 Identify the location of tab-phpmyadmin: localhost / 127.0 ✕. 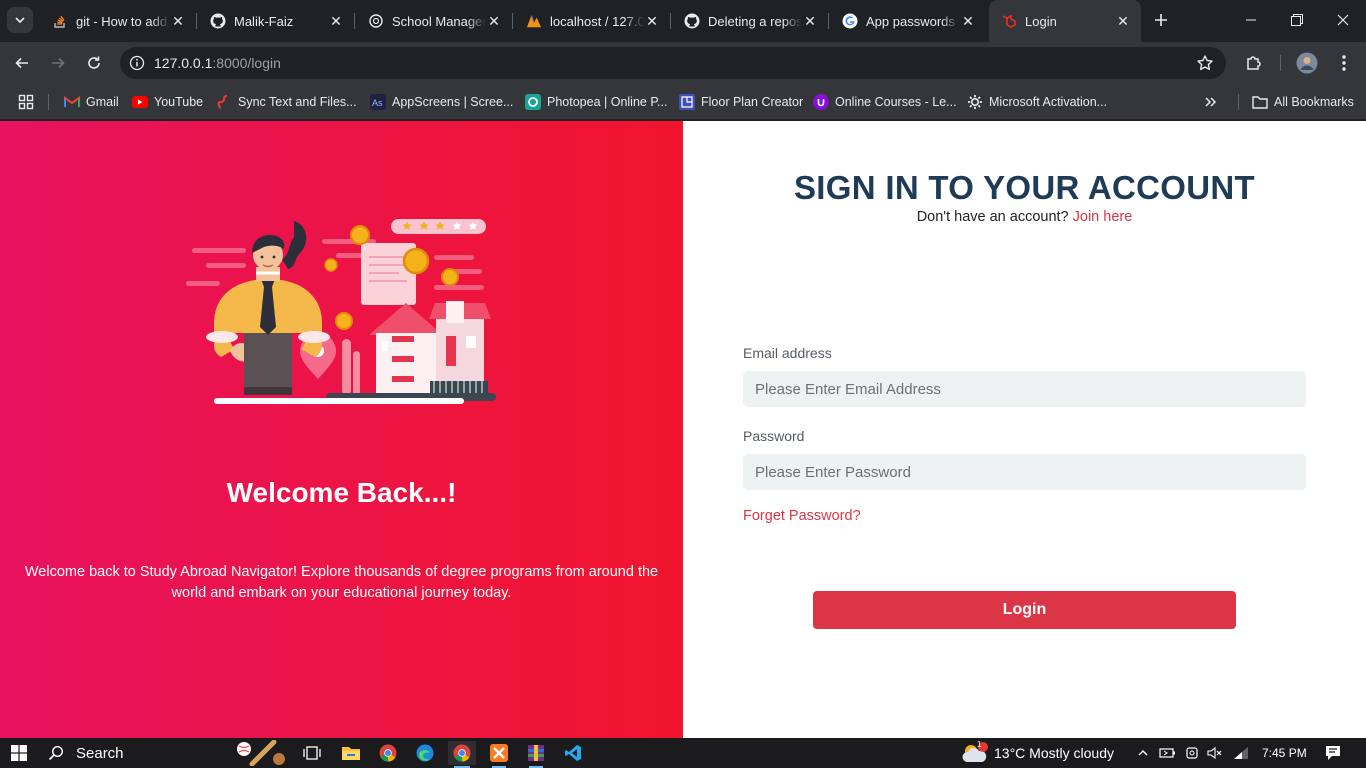
(592, 21).